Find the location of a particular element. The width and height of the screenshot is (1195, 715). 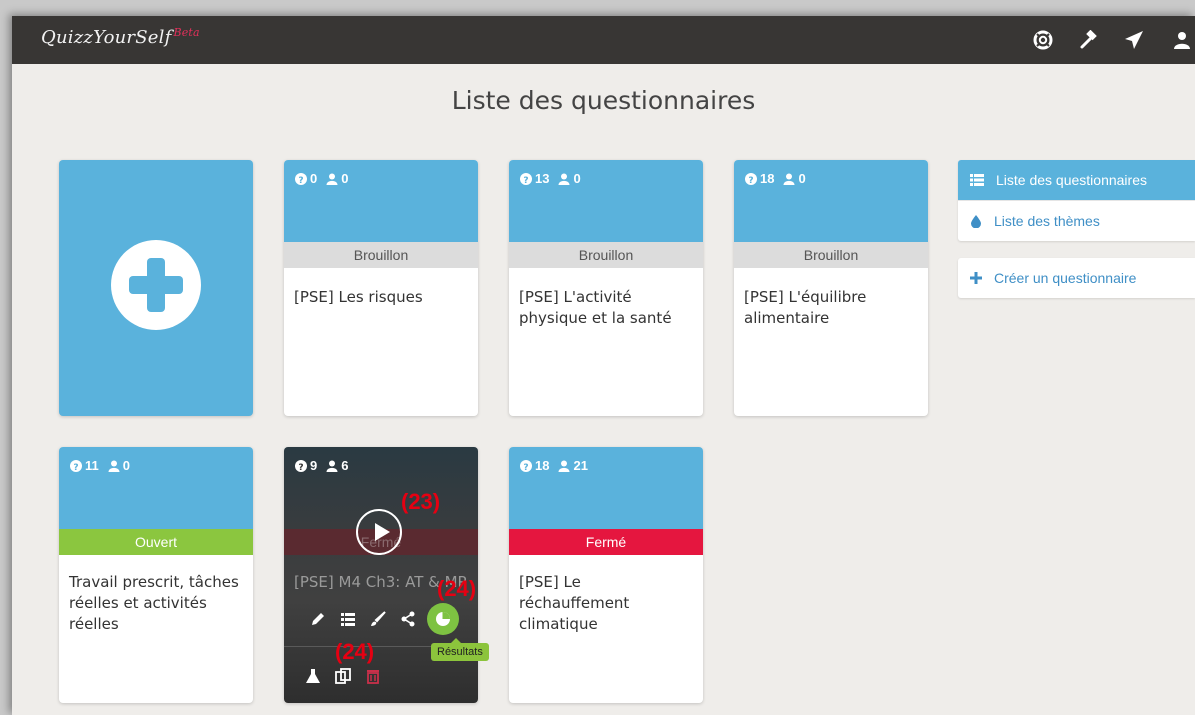

create-quiz-link: Créer un questionnaire is located at coordinates (1076, 278).